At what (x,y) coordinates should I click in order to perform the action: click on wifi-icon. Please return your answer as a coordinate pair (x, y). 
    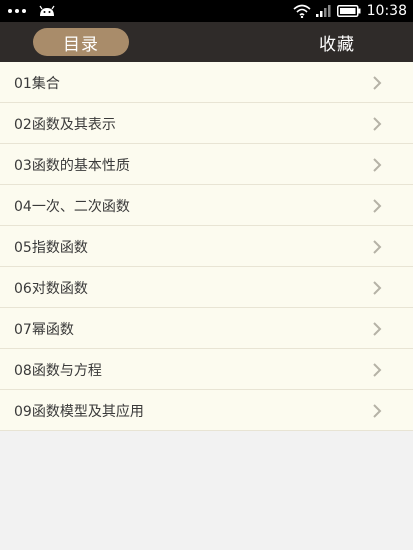
    Looking at the image, I should click on (302, 11).